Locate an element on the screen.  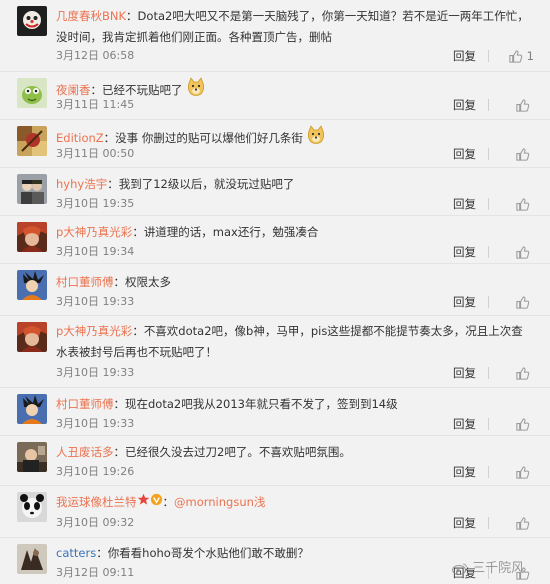
comment-footer: 3月10日 09:32 回复 is located at coordinates (295, 523).